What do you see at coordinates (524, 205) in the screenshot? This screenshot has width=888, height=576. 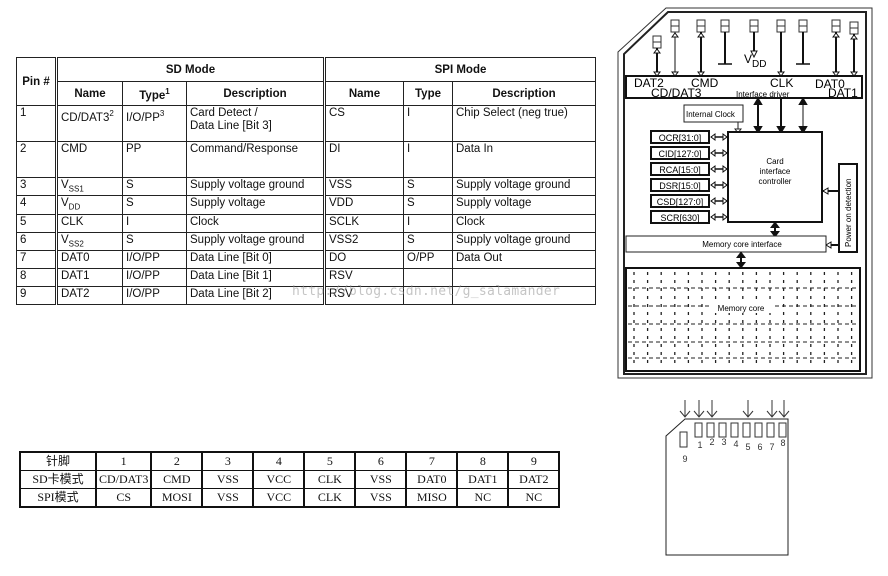 I see `spi-description-cell: Supply voltage` at bounding box center [524, 205].